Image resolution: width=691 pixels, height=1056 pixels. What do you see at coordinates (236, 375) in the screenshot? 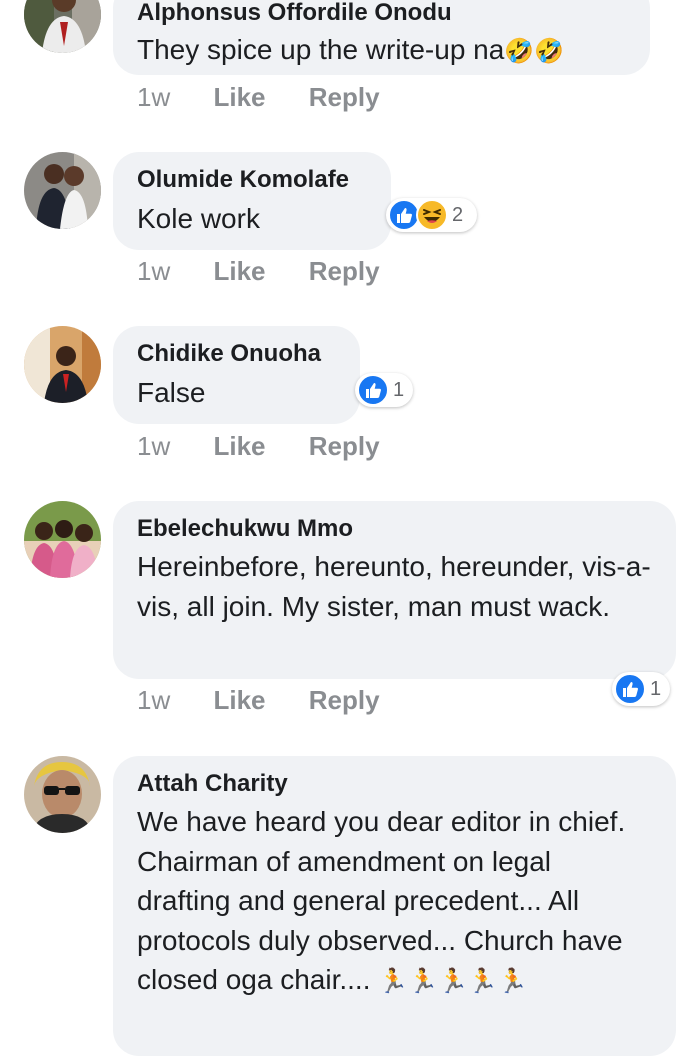
I see `comment-bubble: Chidike Onuoha False` at bounding box center [236, 375].